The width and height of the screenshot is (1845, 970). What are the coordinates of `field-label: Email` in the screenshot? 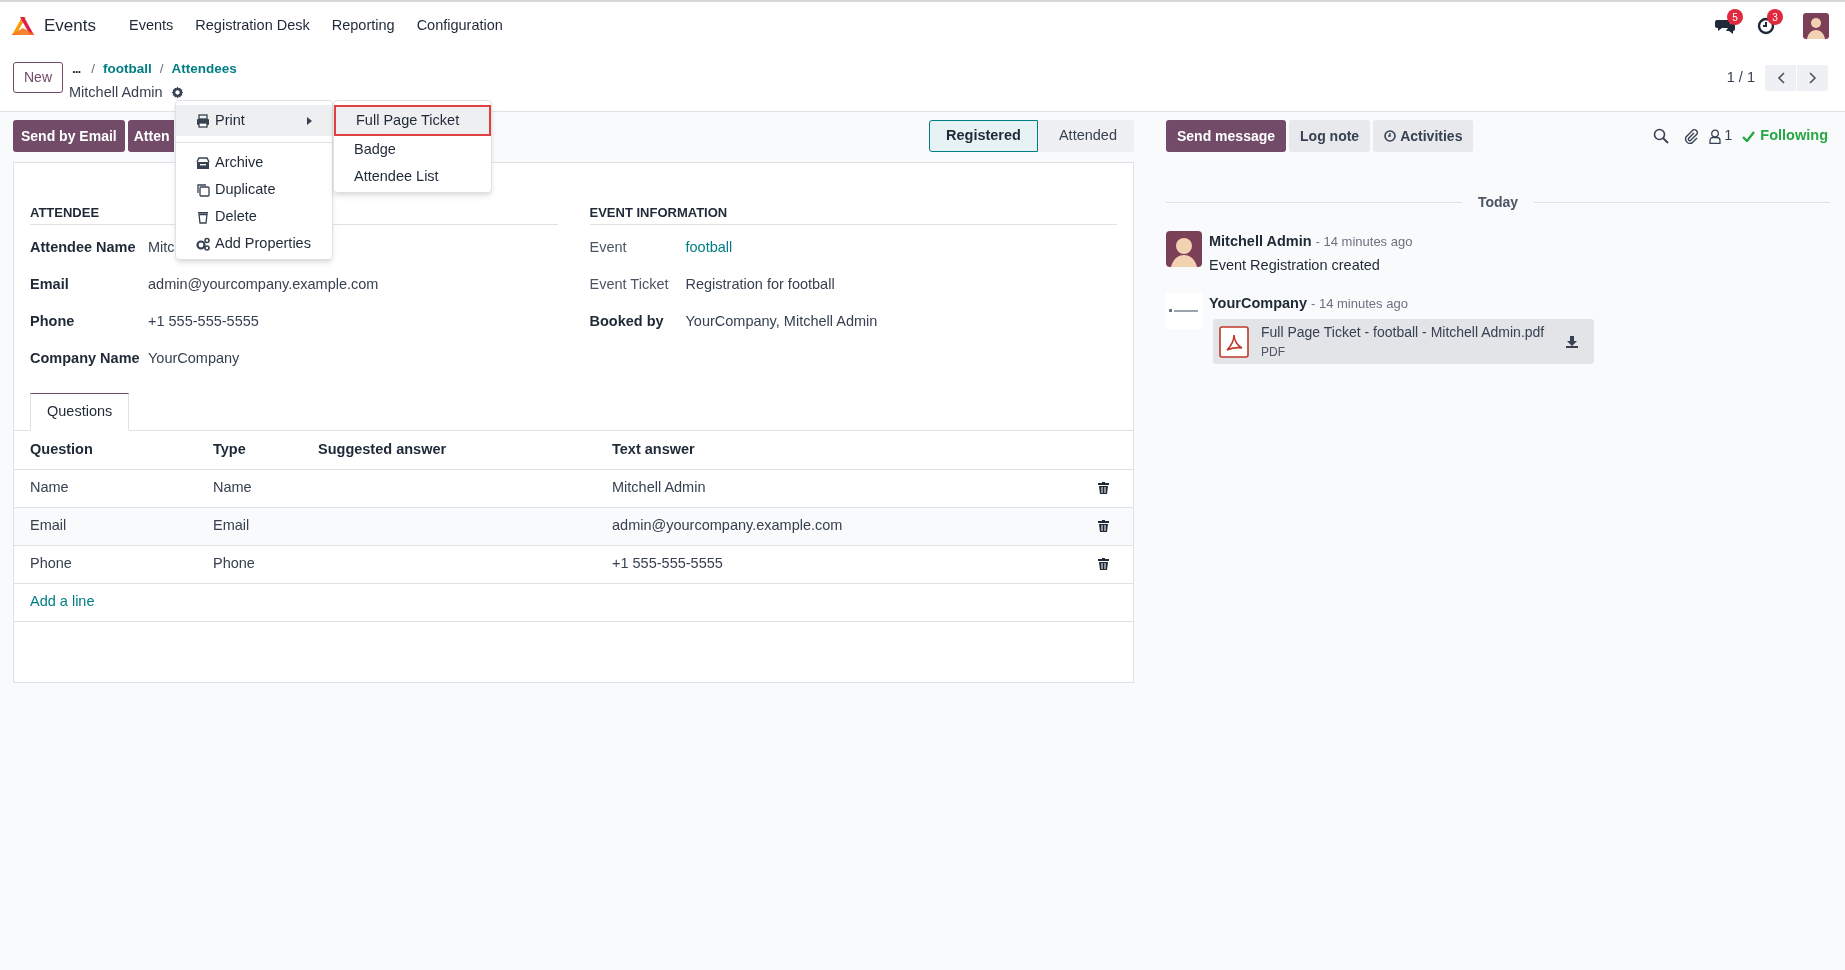 It's located at (50, 284).